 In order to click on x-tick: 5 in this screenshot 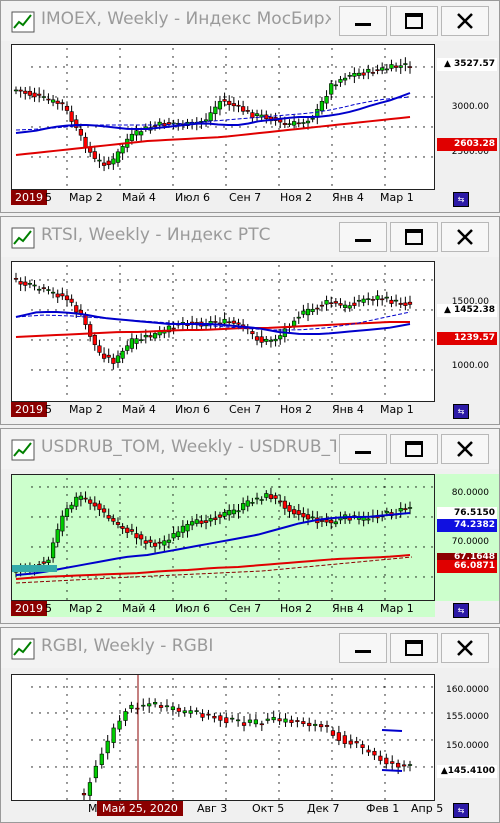, I will do `click(48, 409)`.